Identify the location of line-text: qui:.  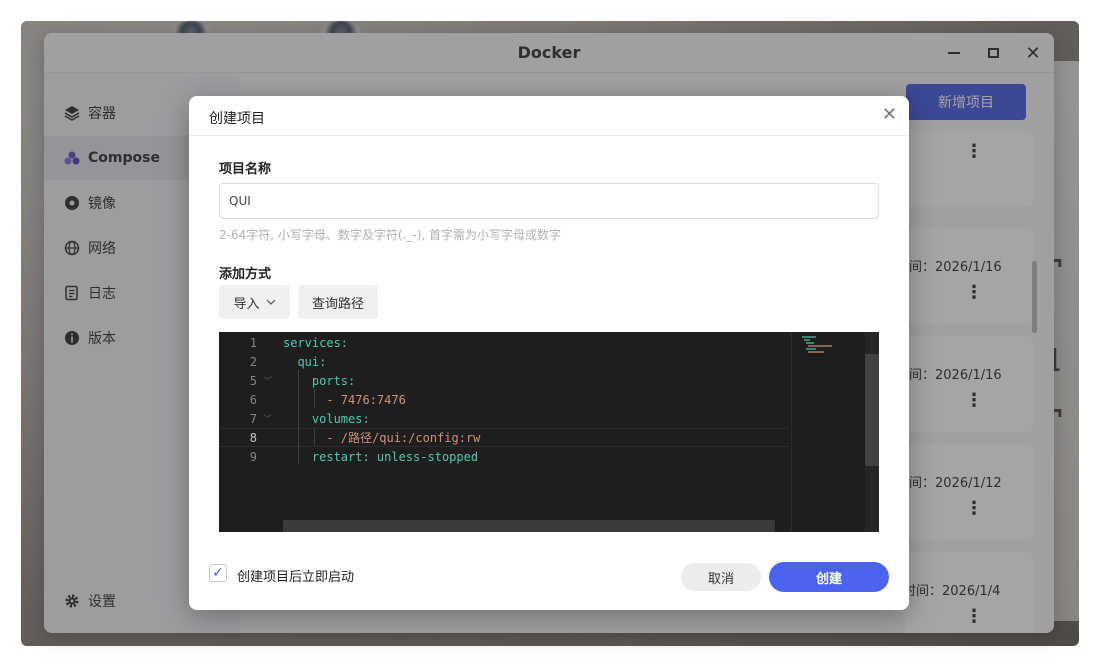
(305, 361).